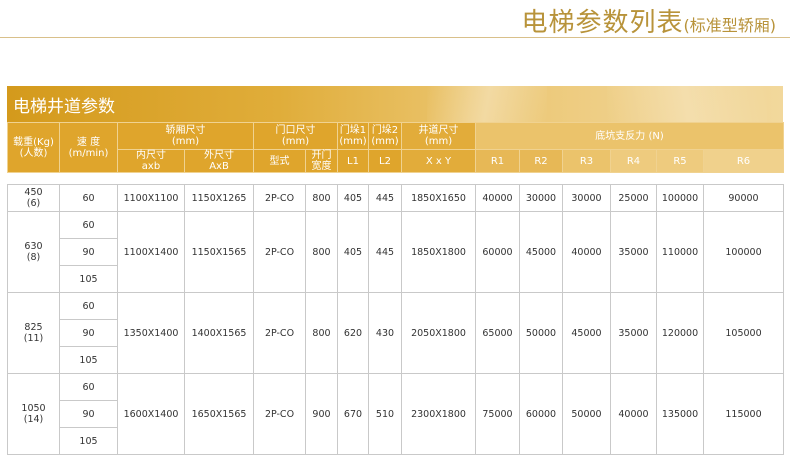 This screenshot has height=468, width=790. What do you see at coordinates (743, 161) in the screenshot?
I see `header-r6: R6` at bounding box center [743, 161].